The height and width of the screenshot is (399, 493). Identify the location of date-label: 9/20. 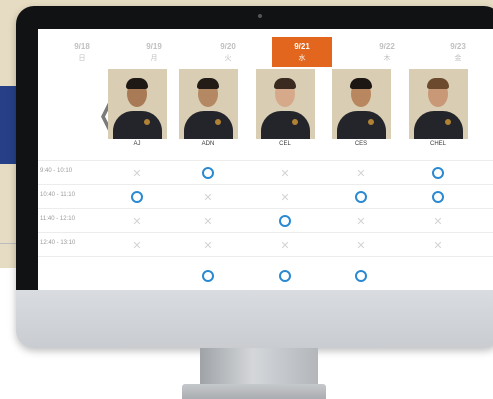
(228, 46).